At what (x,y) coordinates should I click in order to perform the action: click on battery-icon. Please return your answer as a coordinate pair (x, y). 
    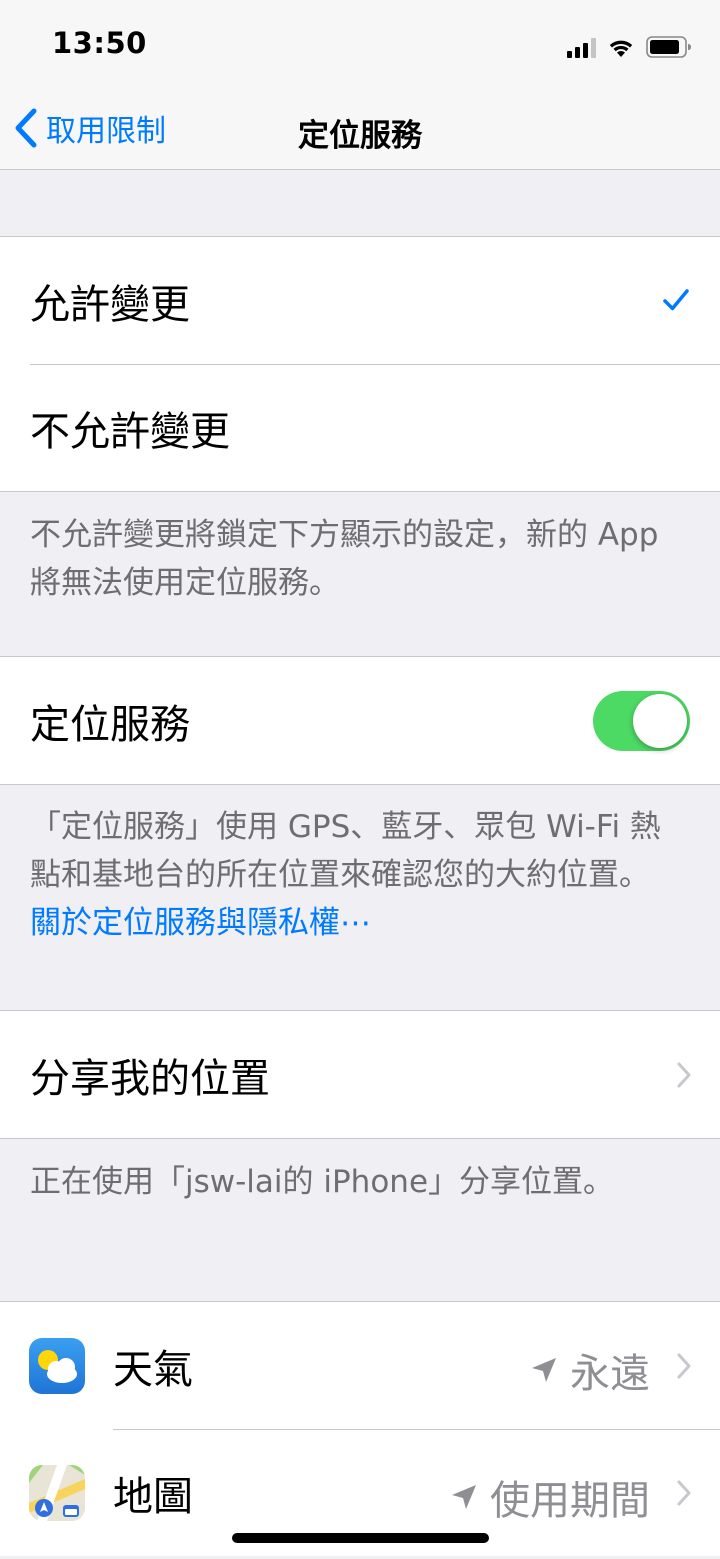
    Looking at the image, I should click on (668, 47).